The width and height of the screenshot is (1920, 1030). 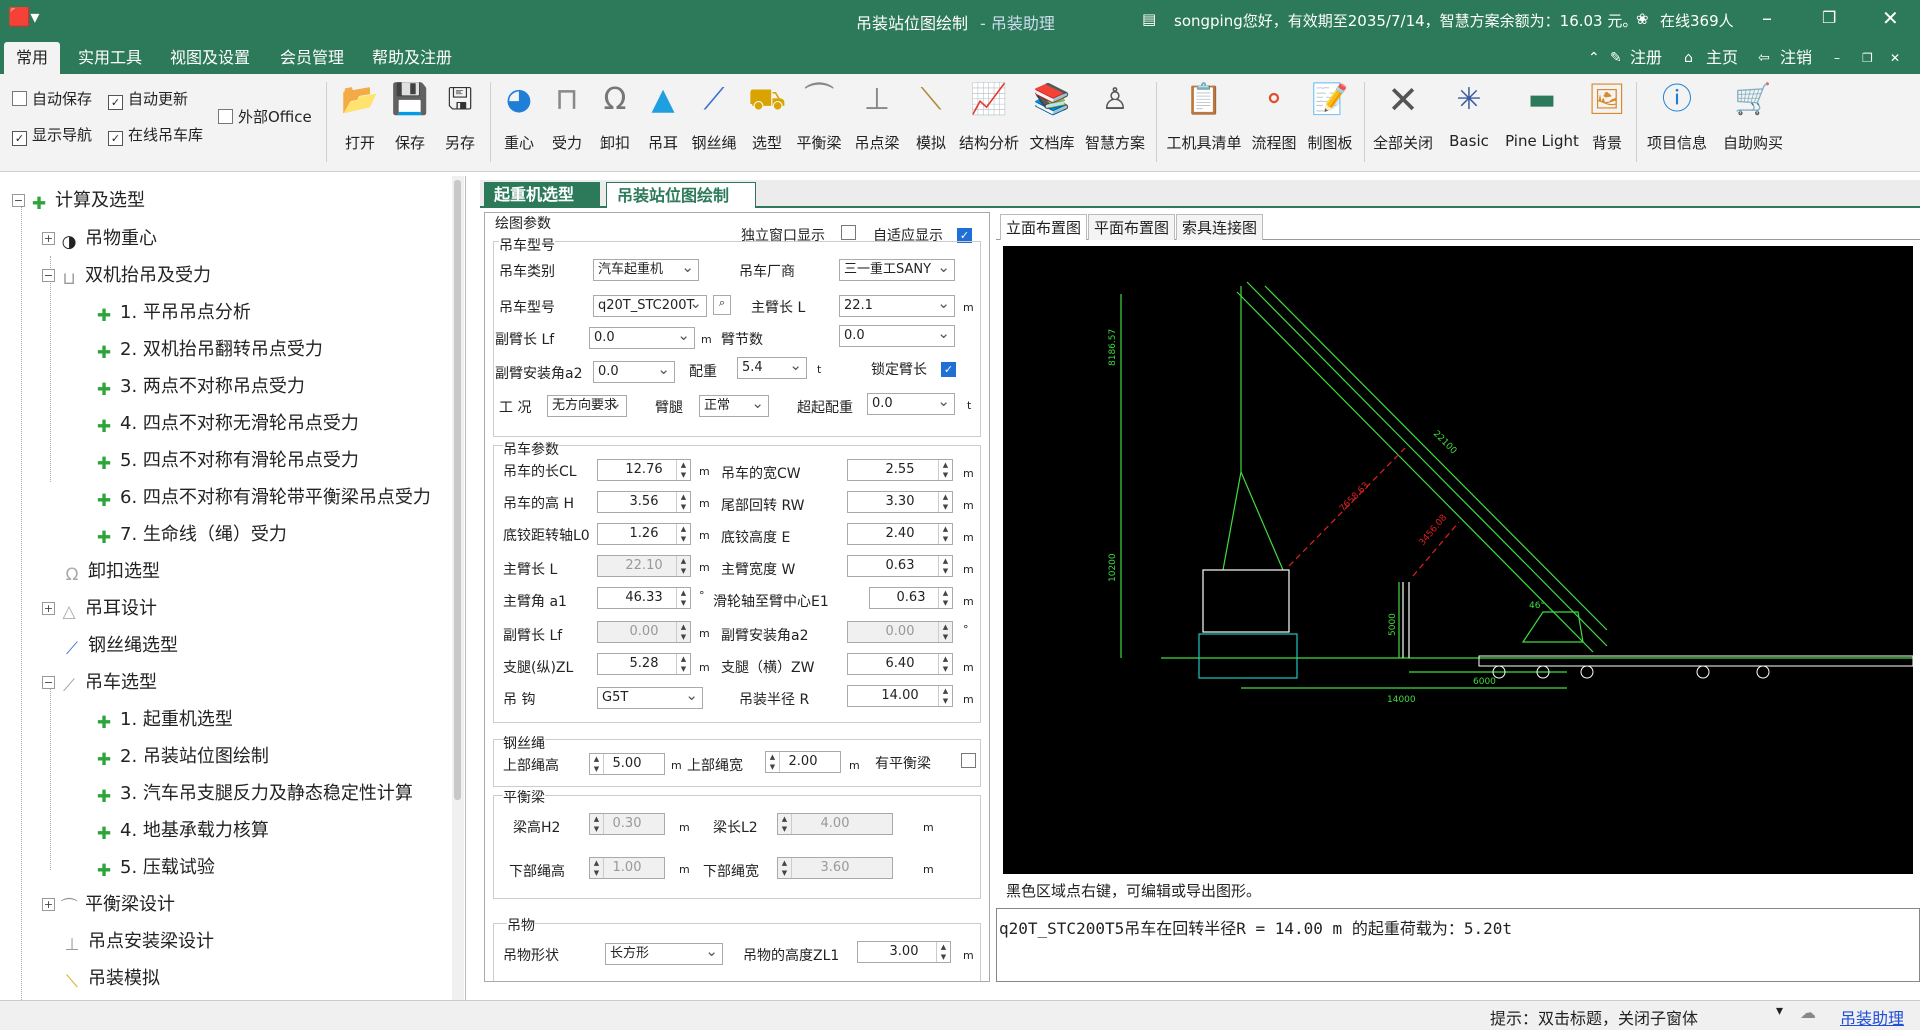 What do you see at coordinates (190, 534) in the screenshot?
I see `tree-item-d7: ✚ 7. 生命线（绳）受力` at bounding box center [190, 534].